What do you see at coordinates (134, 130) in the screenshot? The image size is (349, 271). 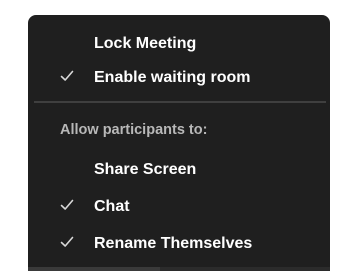 I see `section-header-allow-participants: Allow participants to:` at bounding box center [134, 130].